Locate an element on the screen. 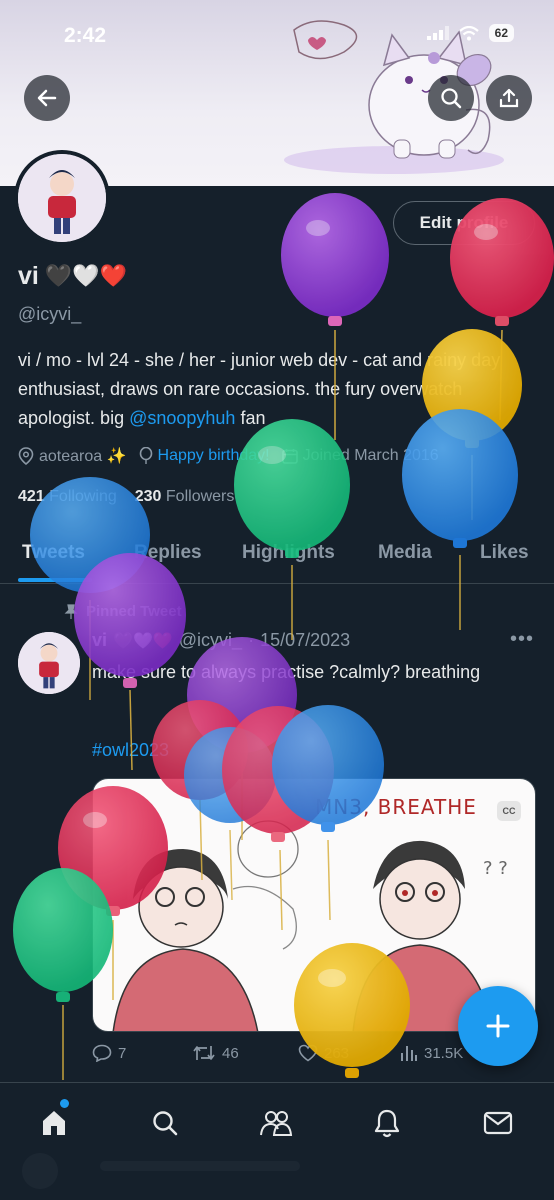 The height and width of the screenshot is (1200, 554). followers-link: 230 Followers is located at coordinates (185, 497).